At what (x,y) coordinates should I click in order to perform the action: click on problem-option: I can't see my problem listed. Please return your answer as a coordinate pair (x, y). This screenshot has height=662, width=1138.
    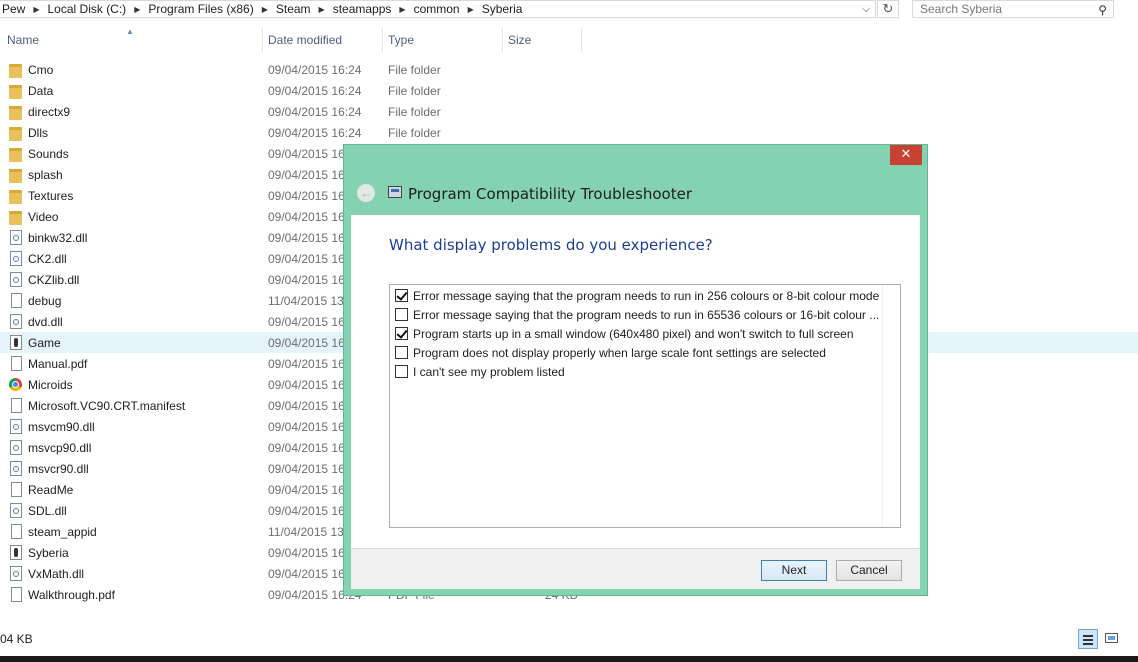
    Looking at the image, I should click on (480, 371).